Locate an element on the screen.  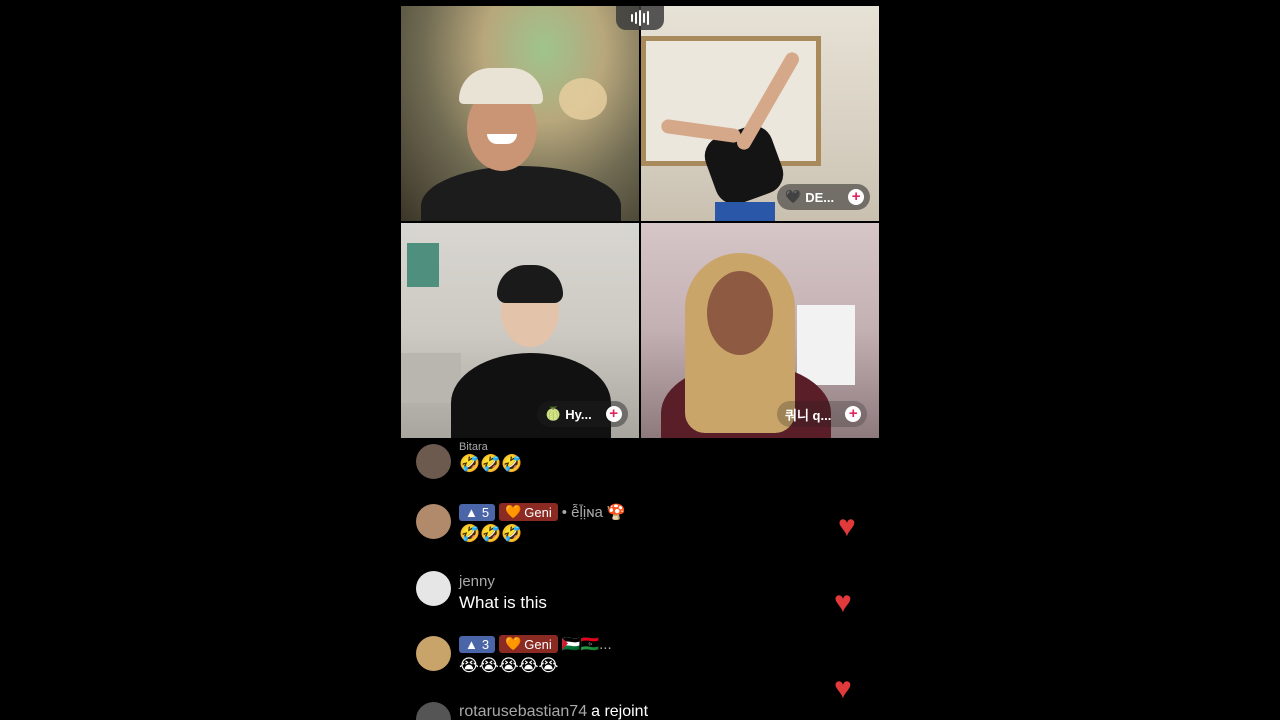
chat-message: Bitara 🤣🤣🤣 is located at coordinates (469, 460).